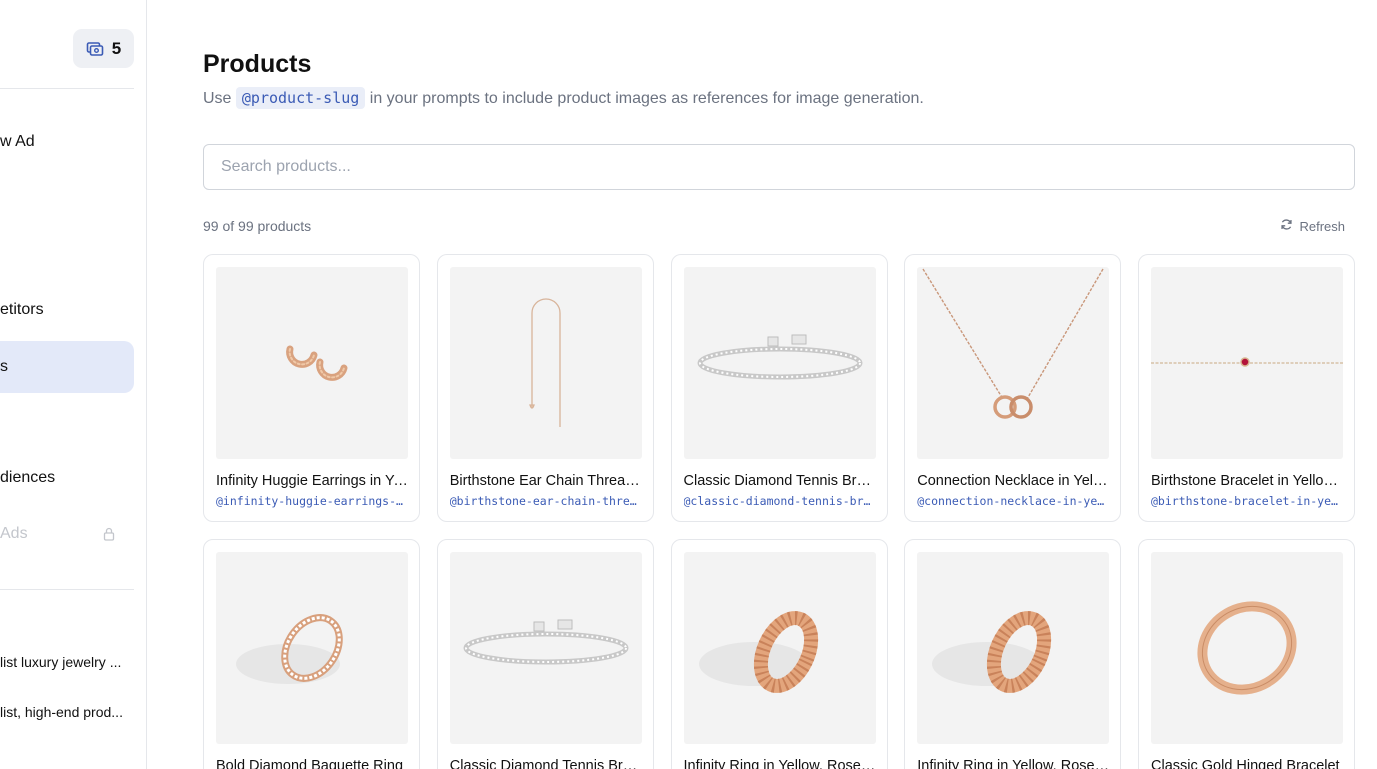 The image size is (1377, 769). I want to click on sidebar-item-audiences: diences, so click(67, 478).